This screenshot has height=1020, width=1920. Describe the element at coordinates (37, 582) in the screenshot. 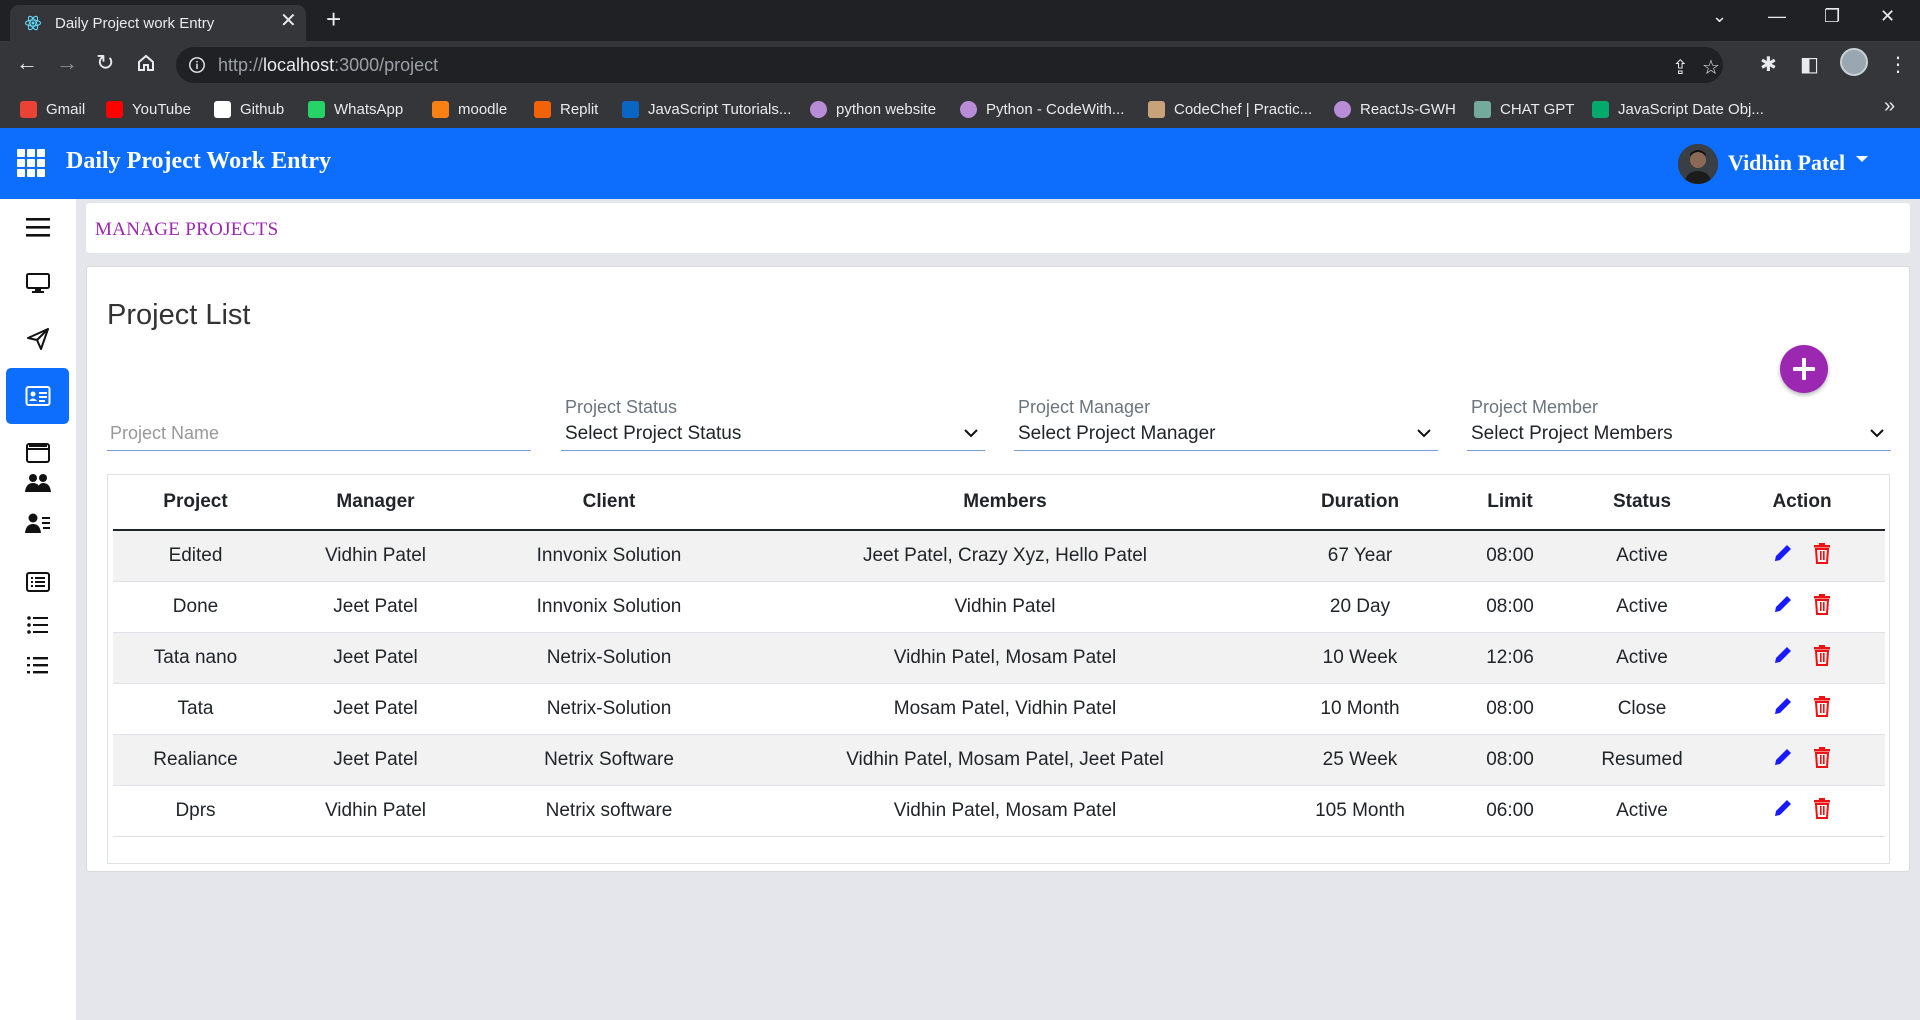

I see `sidebar-item-reports` at that location.